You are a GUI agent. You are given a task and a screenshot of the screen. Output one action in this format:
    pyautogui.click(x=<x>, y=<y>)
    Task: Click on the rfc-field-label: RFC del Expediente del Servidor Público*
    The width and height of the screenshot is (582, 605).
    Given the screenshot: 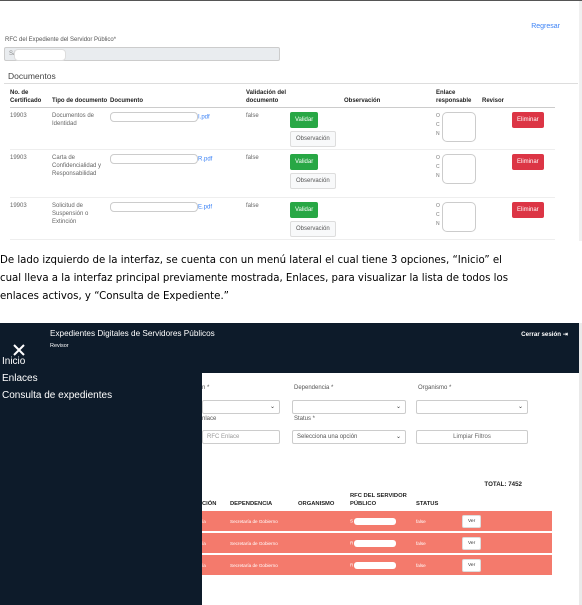 What is the action you would take?
    pyautogui.click(x=61, y=40)
    